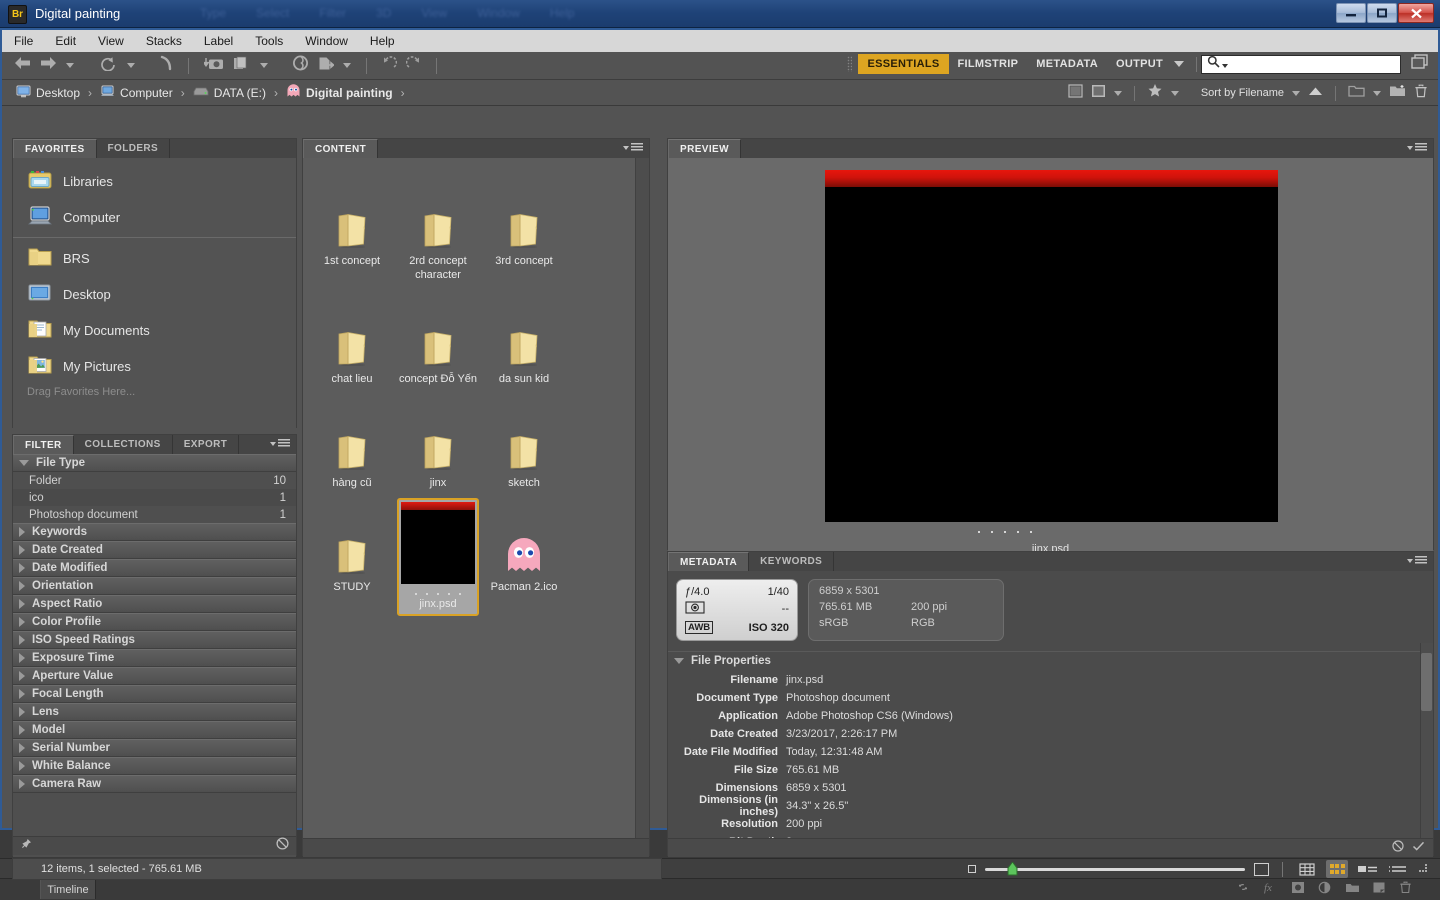 The height and width of the screenshot is (900, 1440). What do you see at coordinates (1367, 869) in the screenshot?
I see `view-details-button` at bounding box center [1367, 869].